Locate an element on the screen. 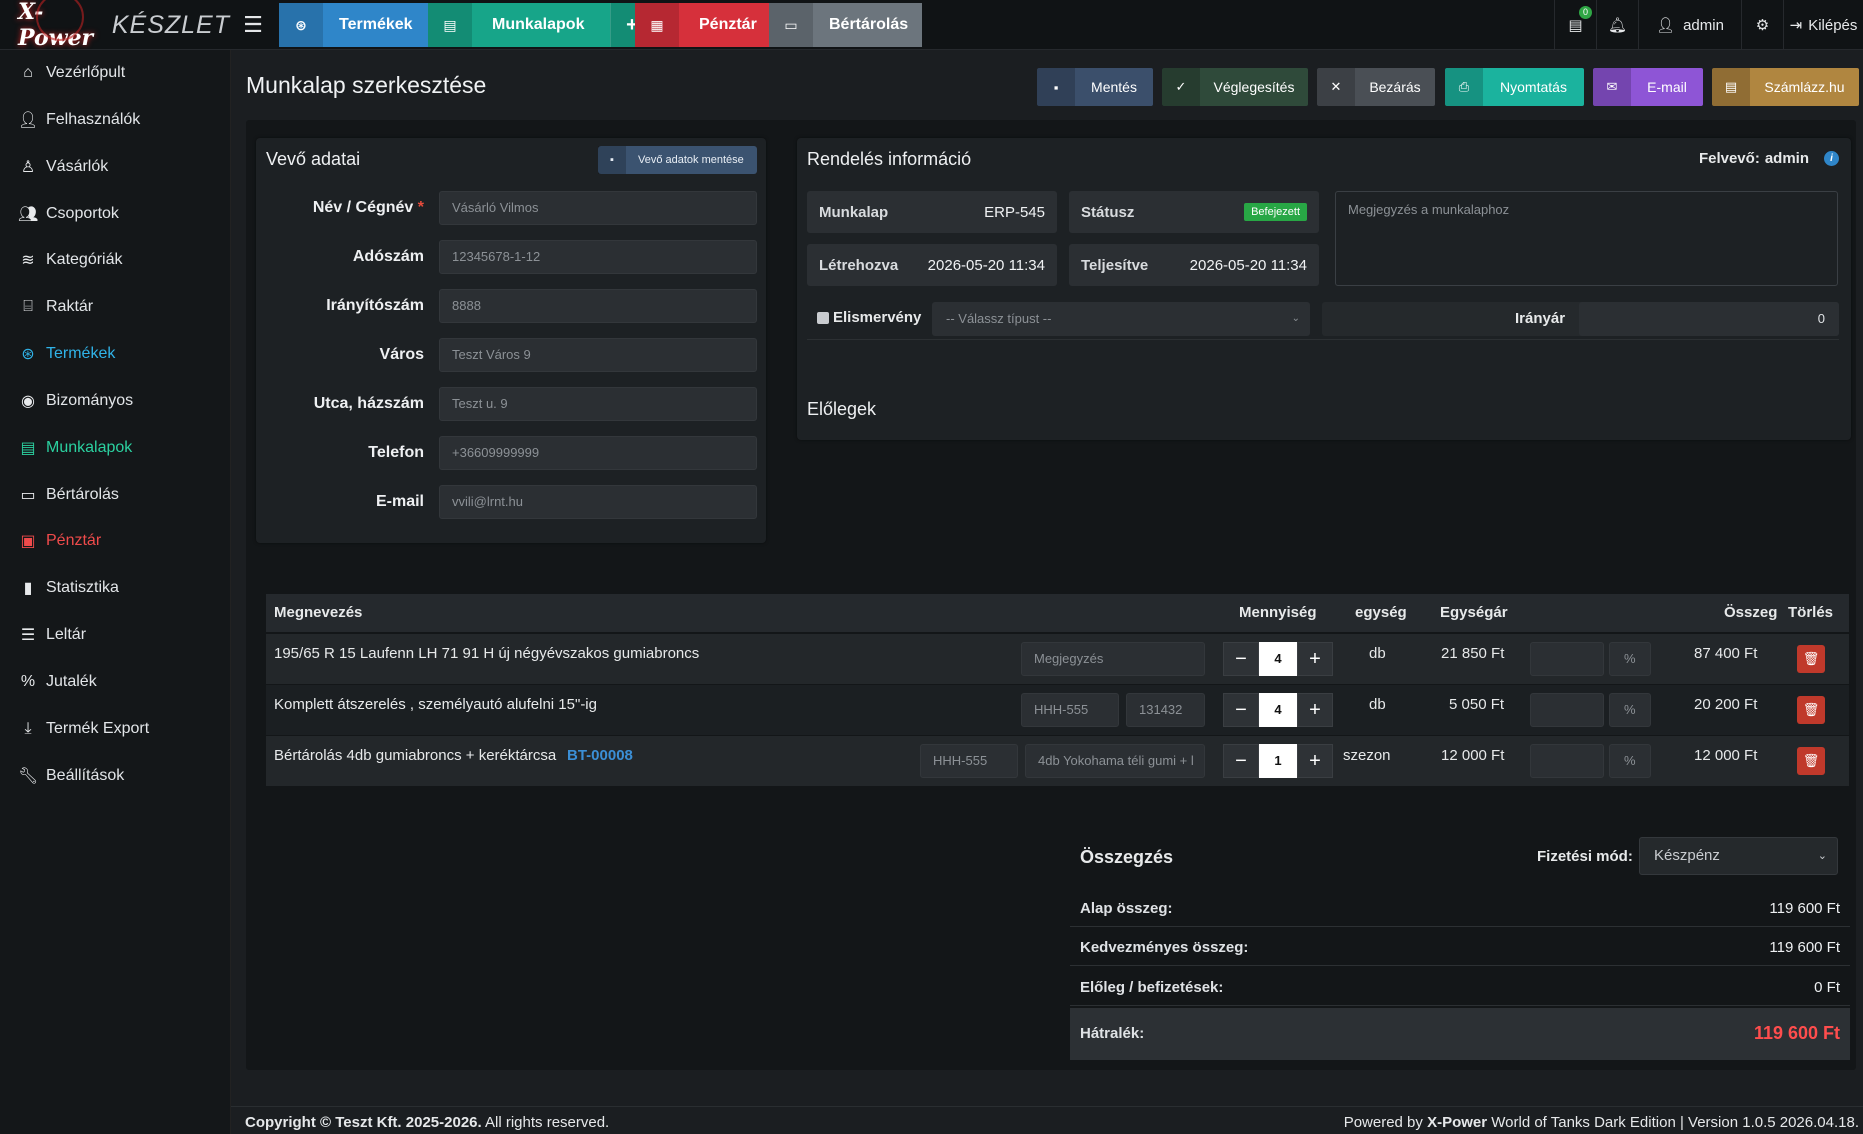 The height and width of the screenshot is (1134, 1863). item-name: Bértárolás 4db gumiabroncs + keréktárcsa is located at coordinates (415, 755).